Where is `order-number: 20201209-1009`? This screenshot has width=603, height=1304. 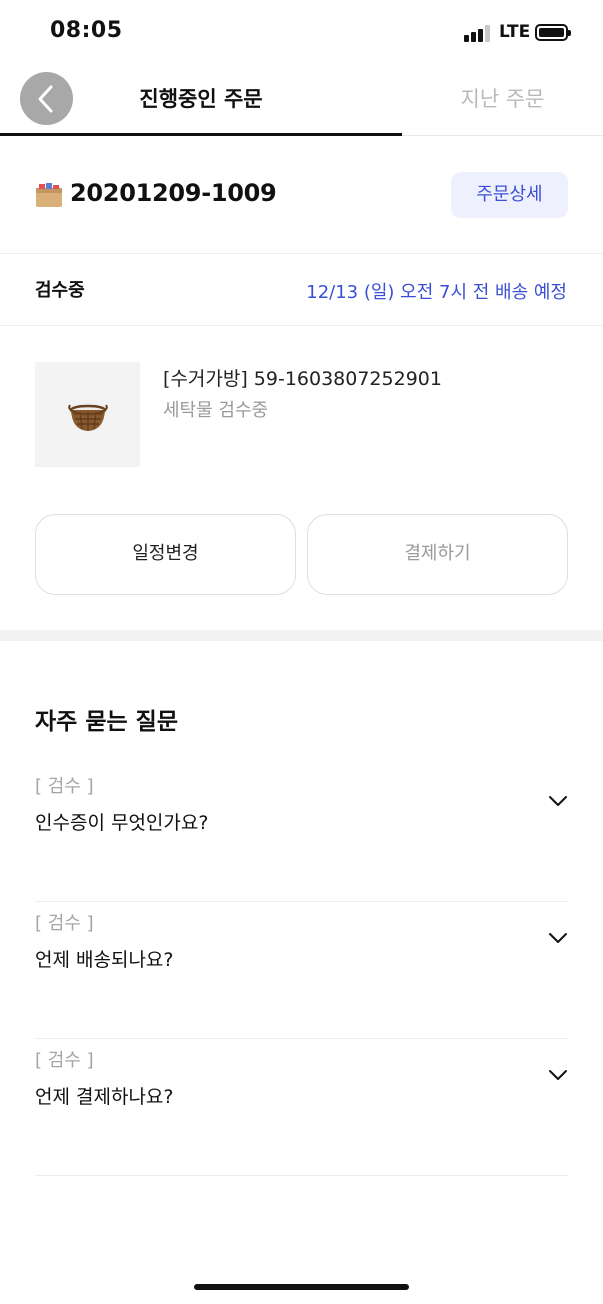
order-number: 20201209-1009 is located at coordinates (173, 193).